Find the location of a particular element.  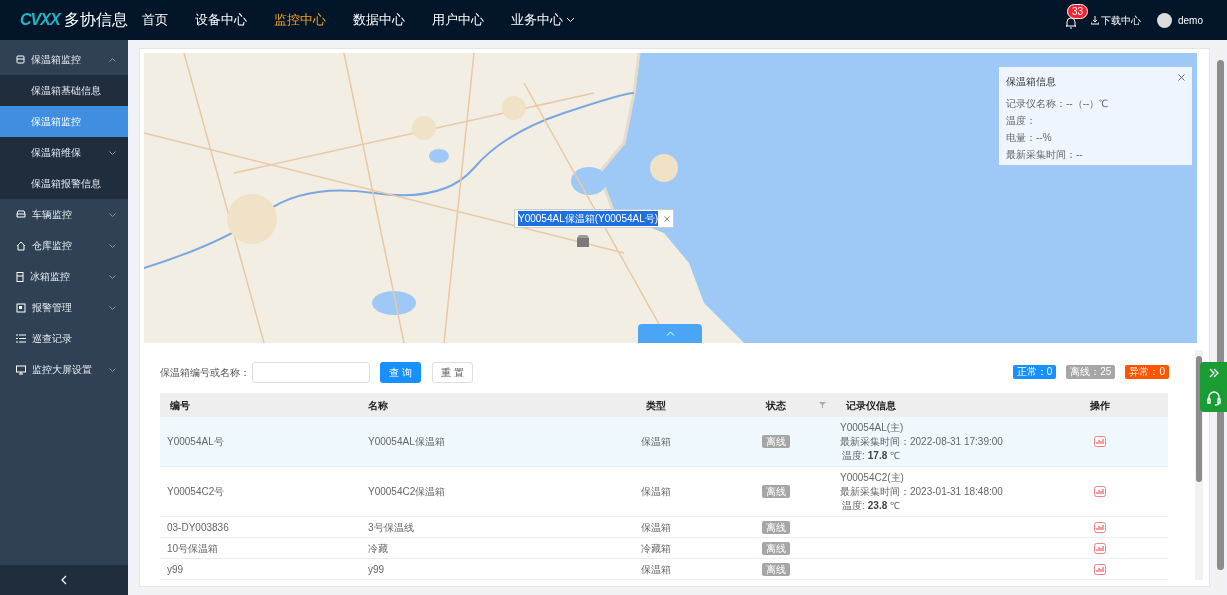

list-icon is located at coordinates (21, 338).